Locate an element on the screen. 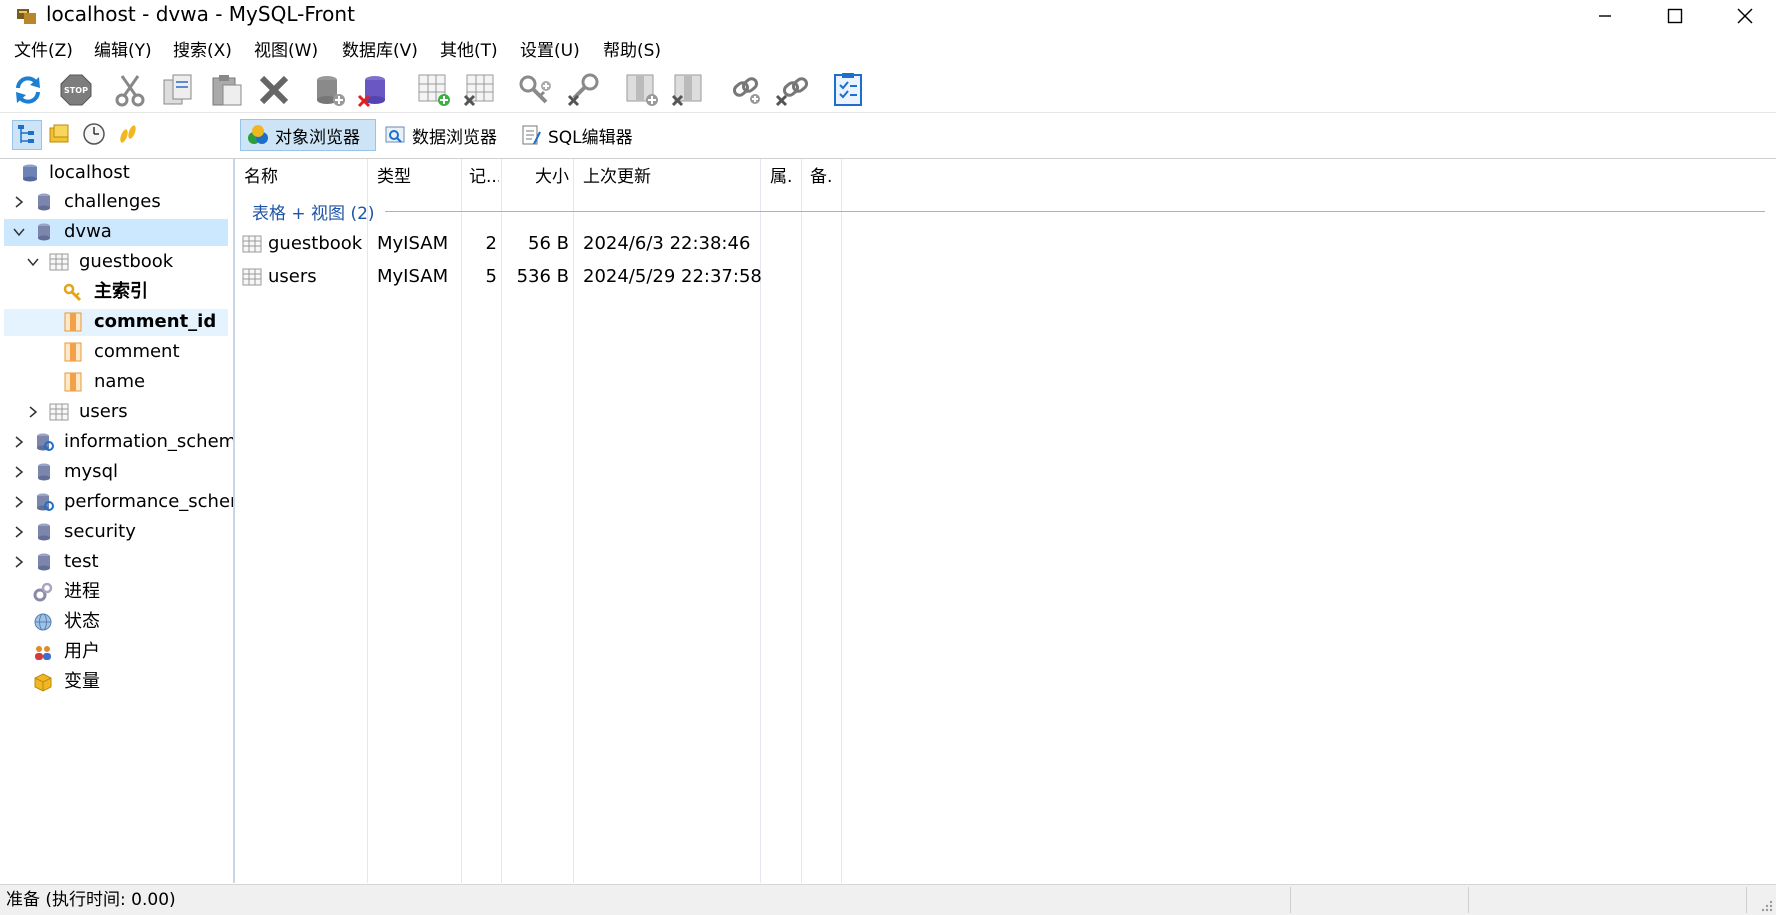 The image size is (1776, 915). tree-item-label: information_schema is located at coordinates (148, 441).